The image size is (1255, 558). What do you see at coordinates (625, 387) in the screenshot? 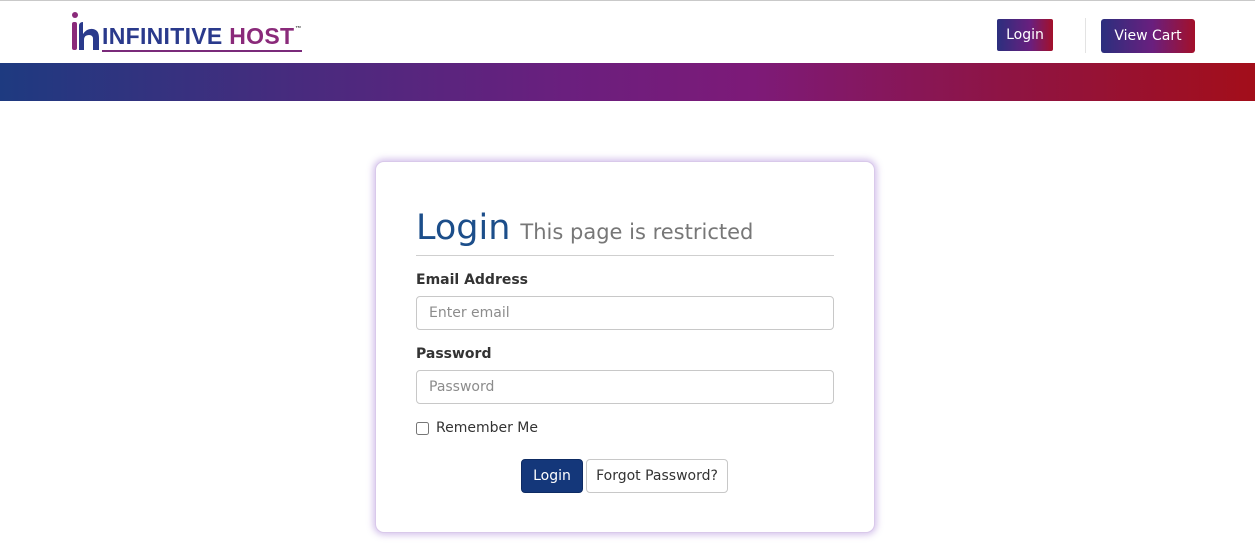
I see `password-field` at bounding box center [625, 387].